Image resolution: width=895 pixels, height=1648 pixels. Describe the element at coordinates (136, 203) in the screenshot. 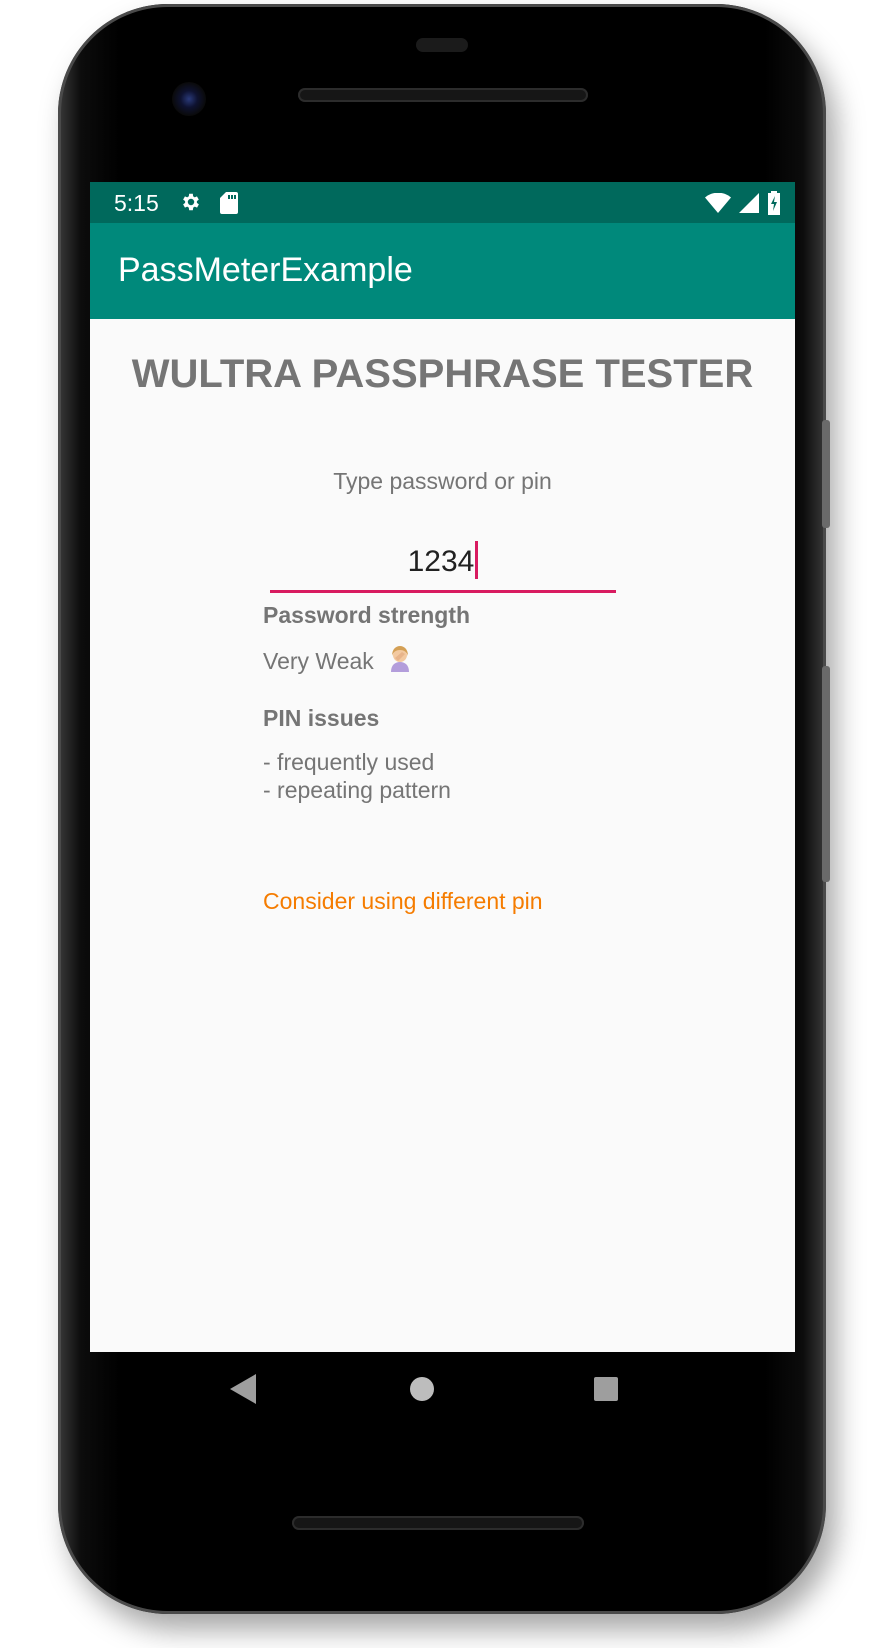

I see `status-time: 5:15` at that location.